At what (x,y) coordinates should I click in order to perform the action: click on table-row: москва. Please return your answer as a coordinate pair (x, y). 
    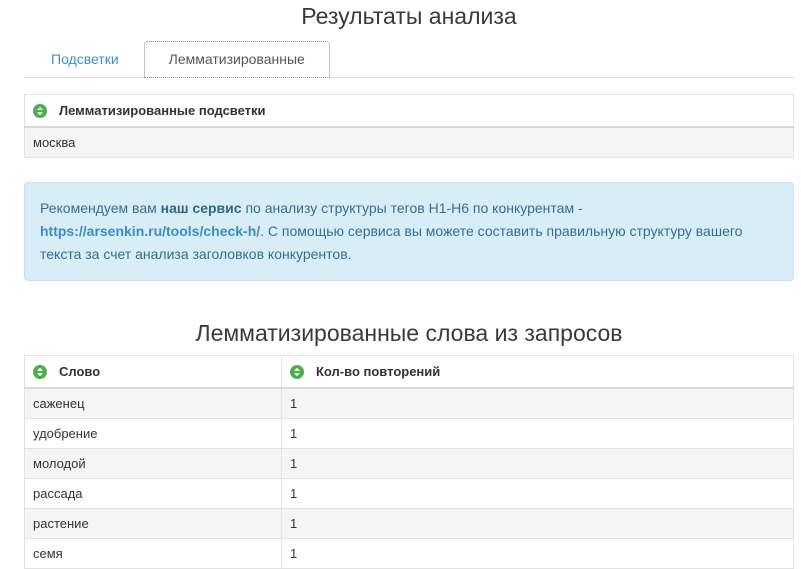
    Looking at the image, I should click on (409, 142).